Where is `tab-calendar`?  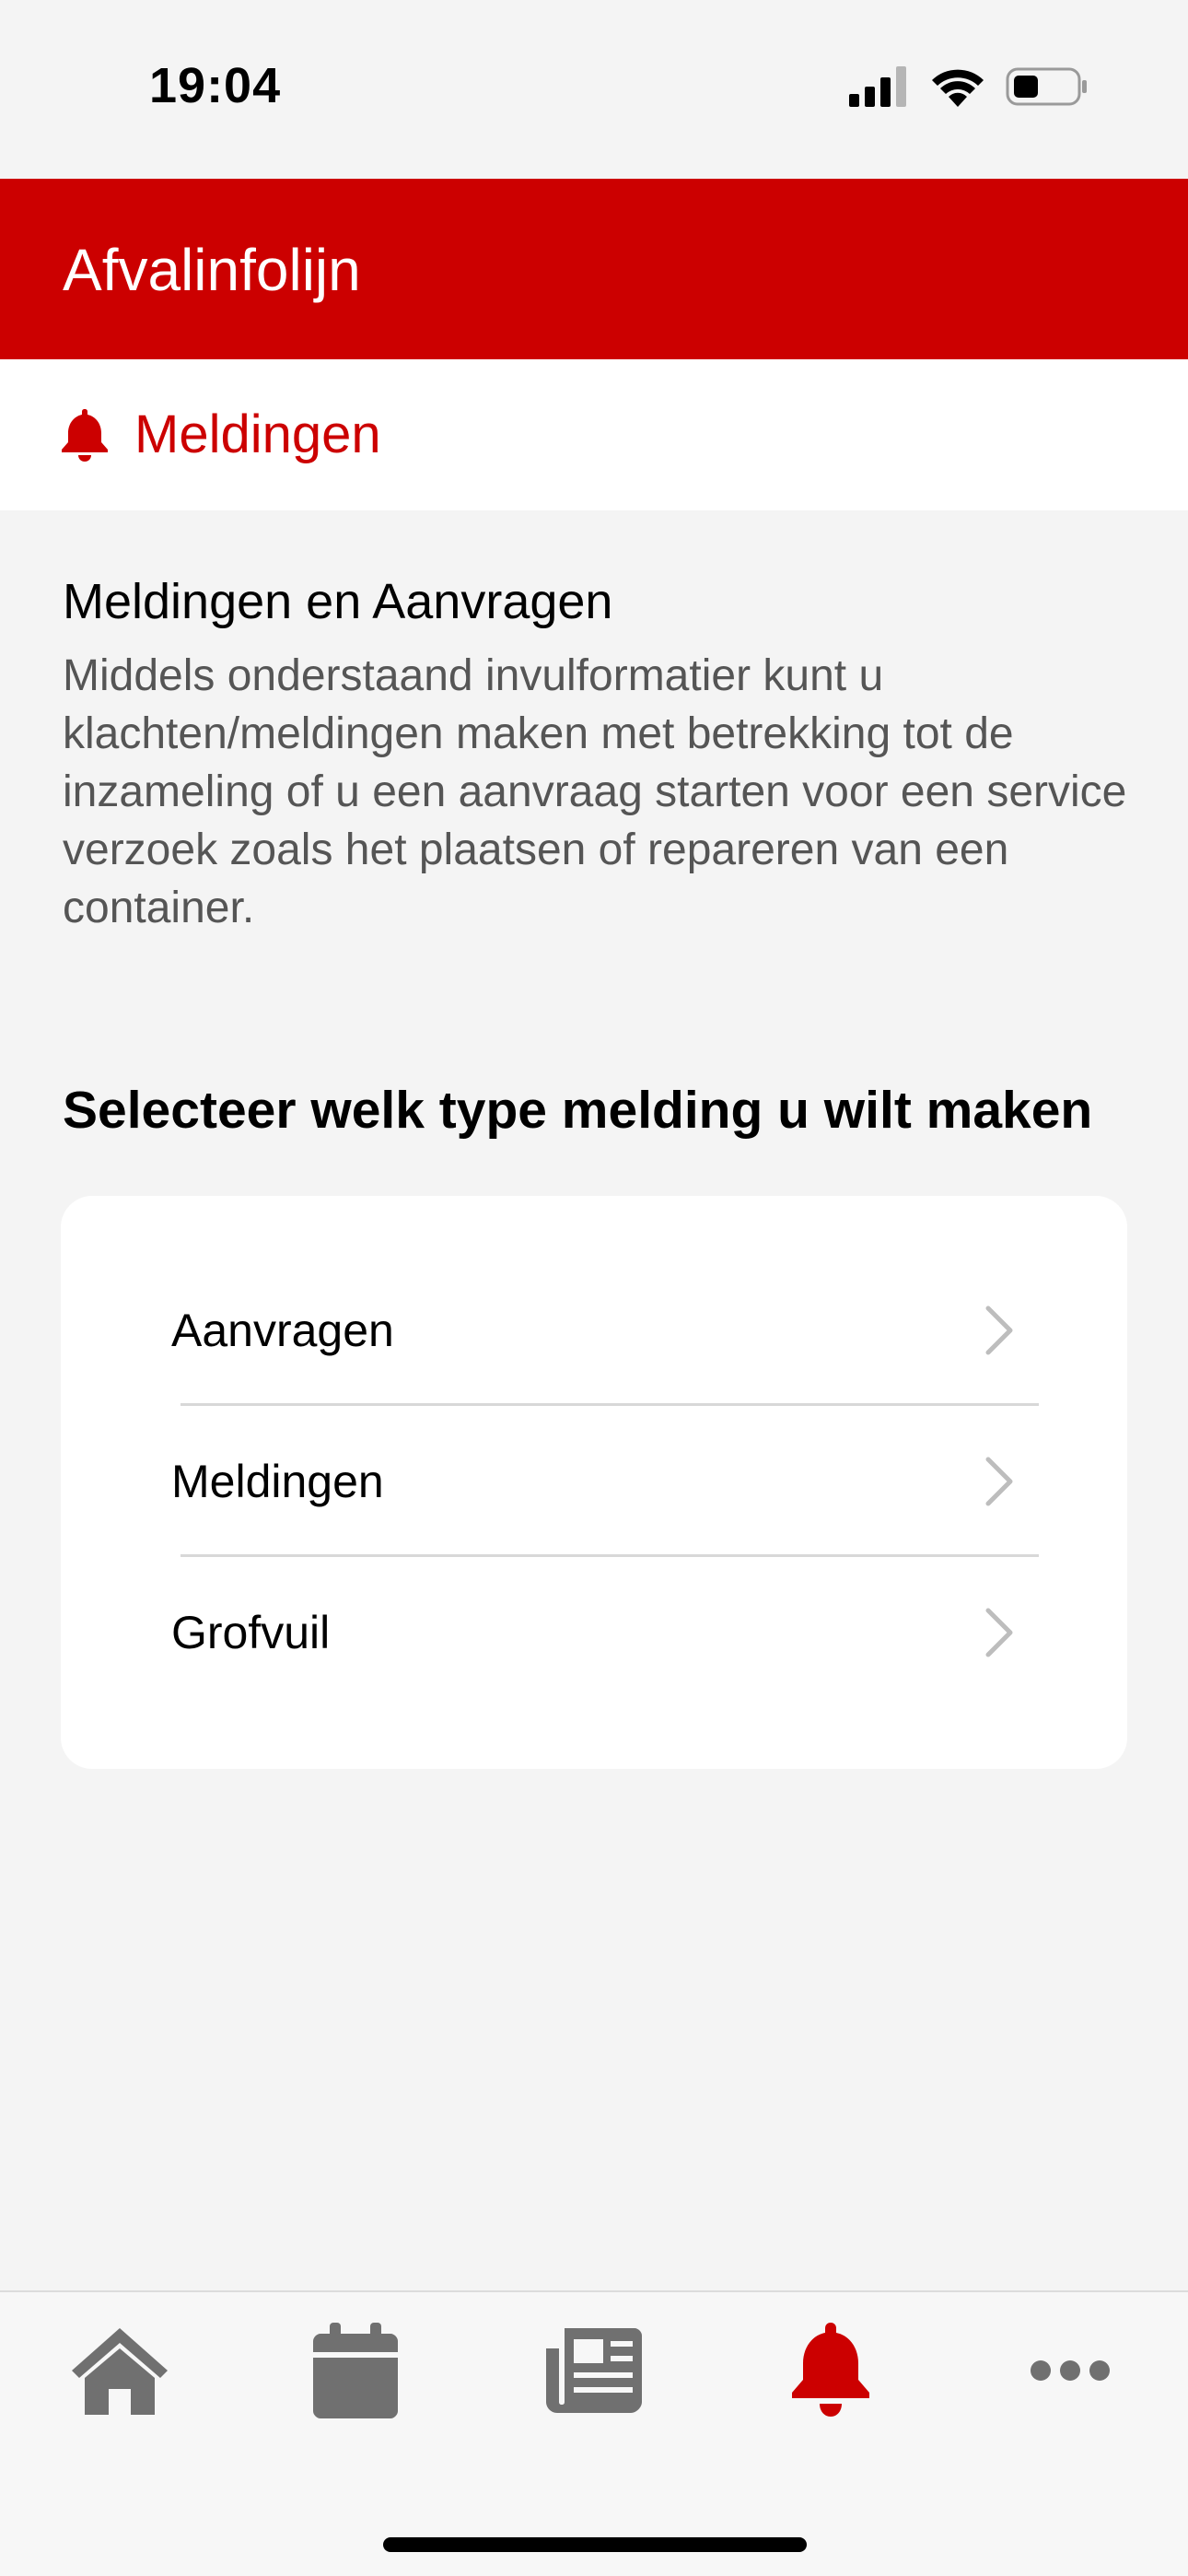 tab-calendar is located at coordinates (355, 2370).